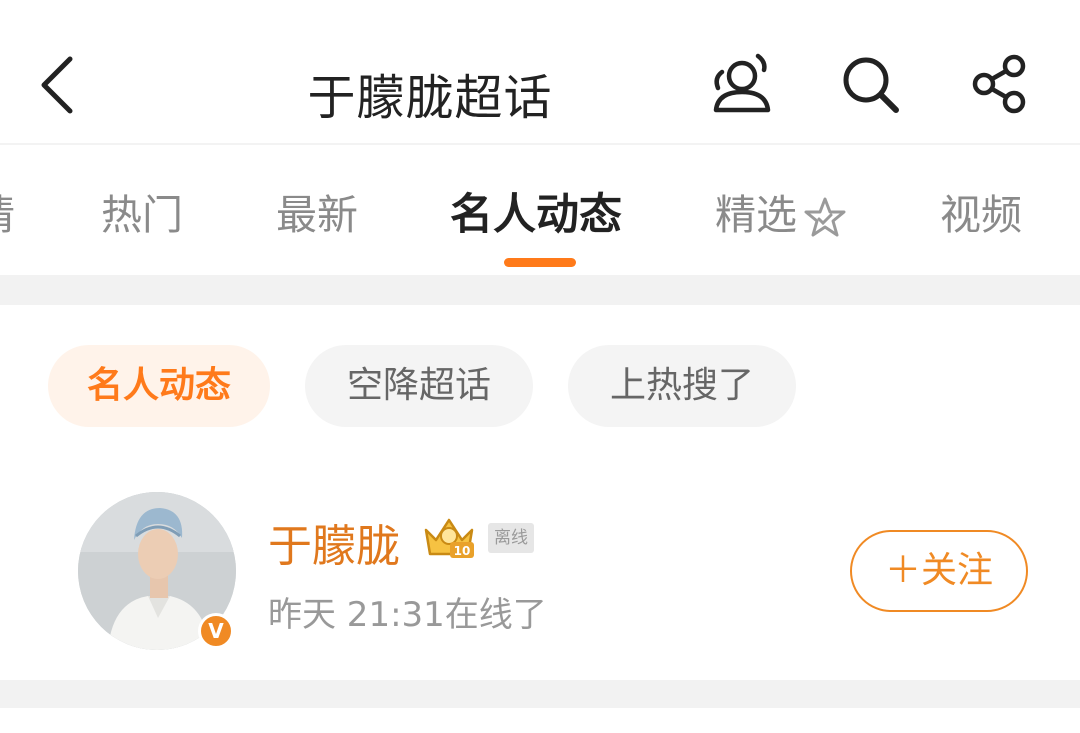 This screenshot has height=733, width=1080. I want to click on chip-airdrop-topic: 空降超话, so click(419, 386).